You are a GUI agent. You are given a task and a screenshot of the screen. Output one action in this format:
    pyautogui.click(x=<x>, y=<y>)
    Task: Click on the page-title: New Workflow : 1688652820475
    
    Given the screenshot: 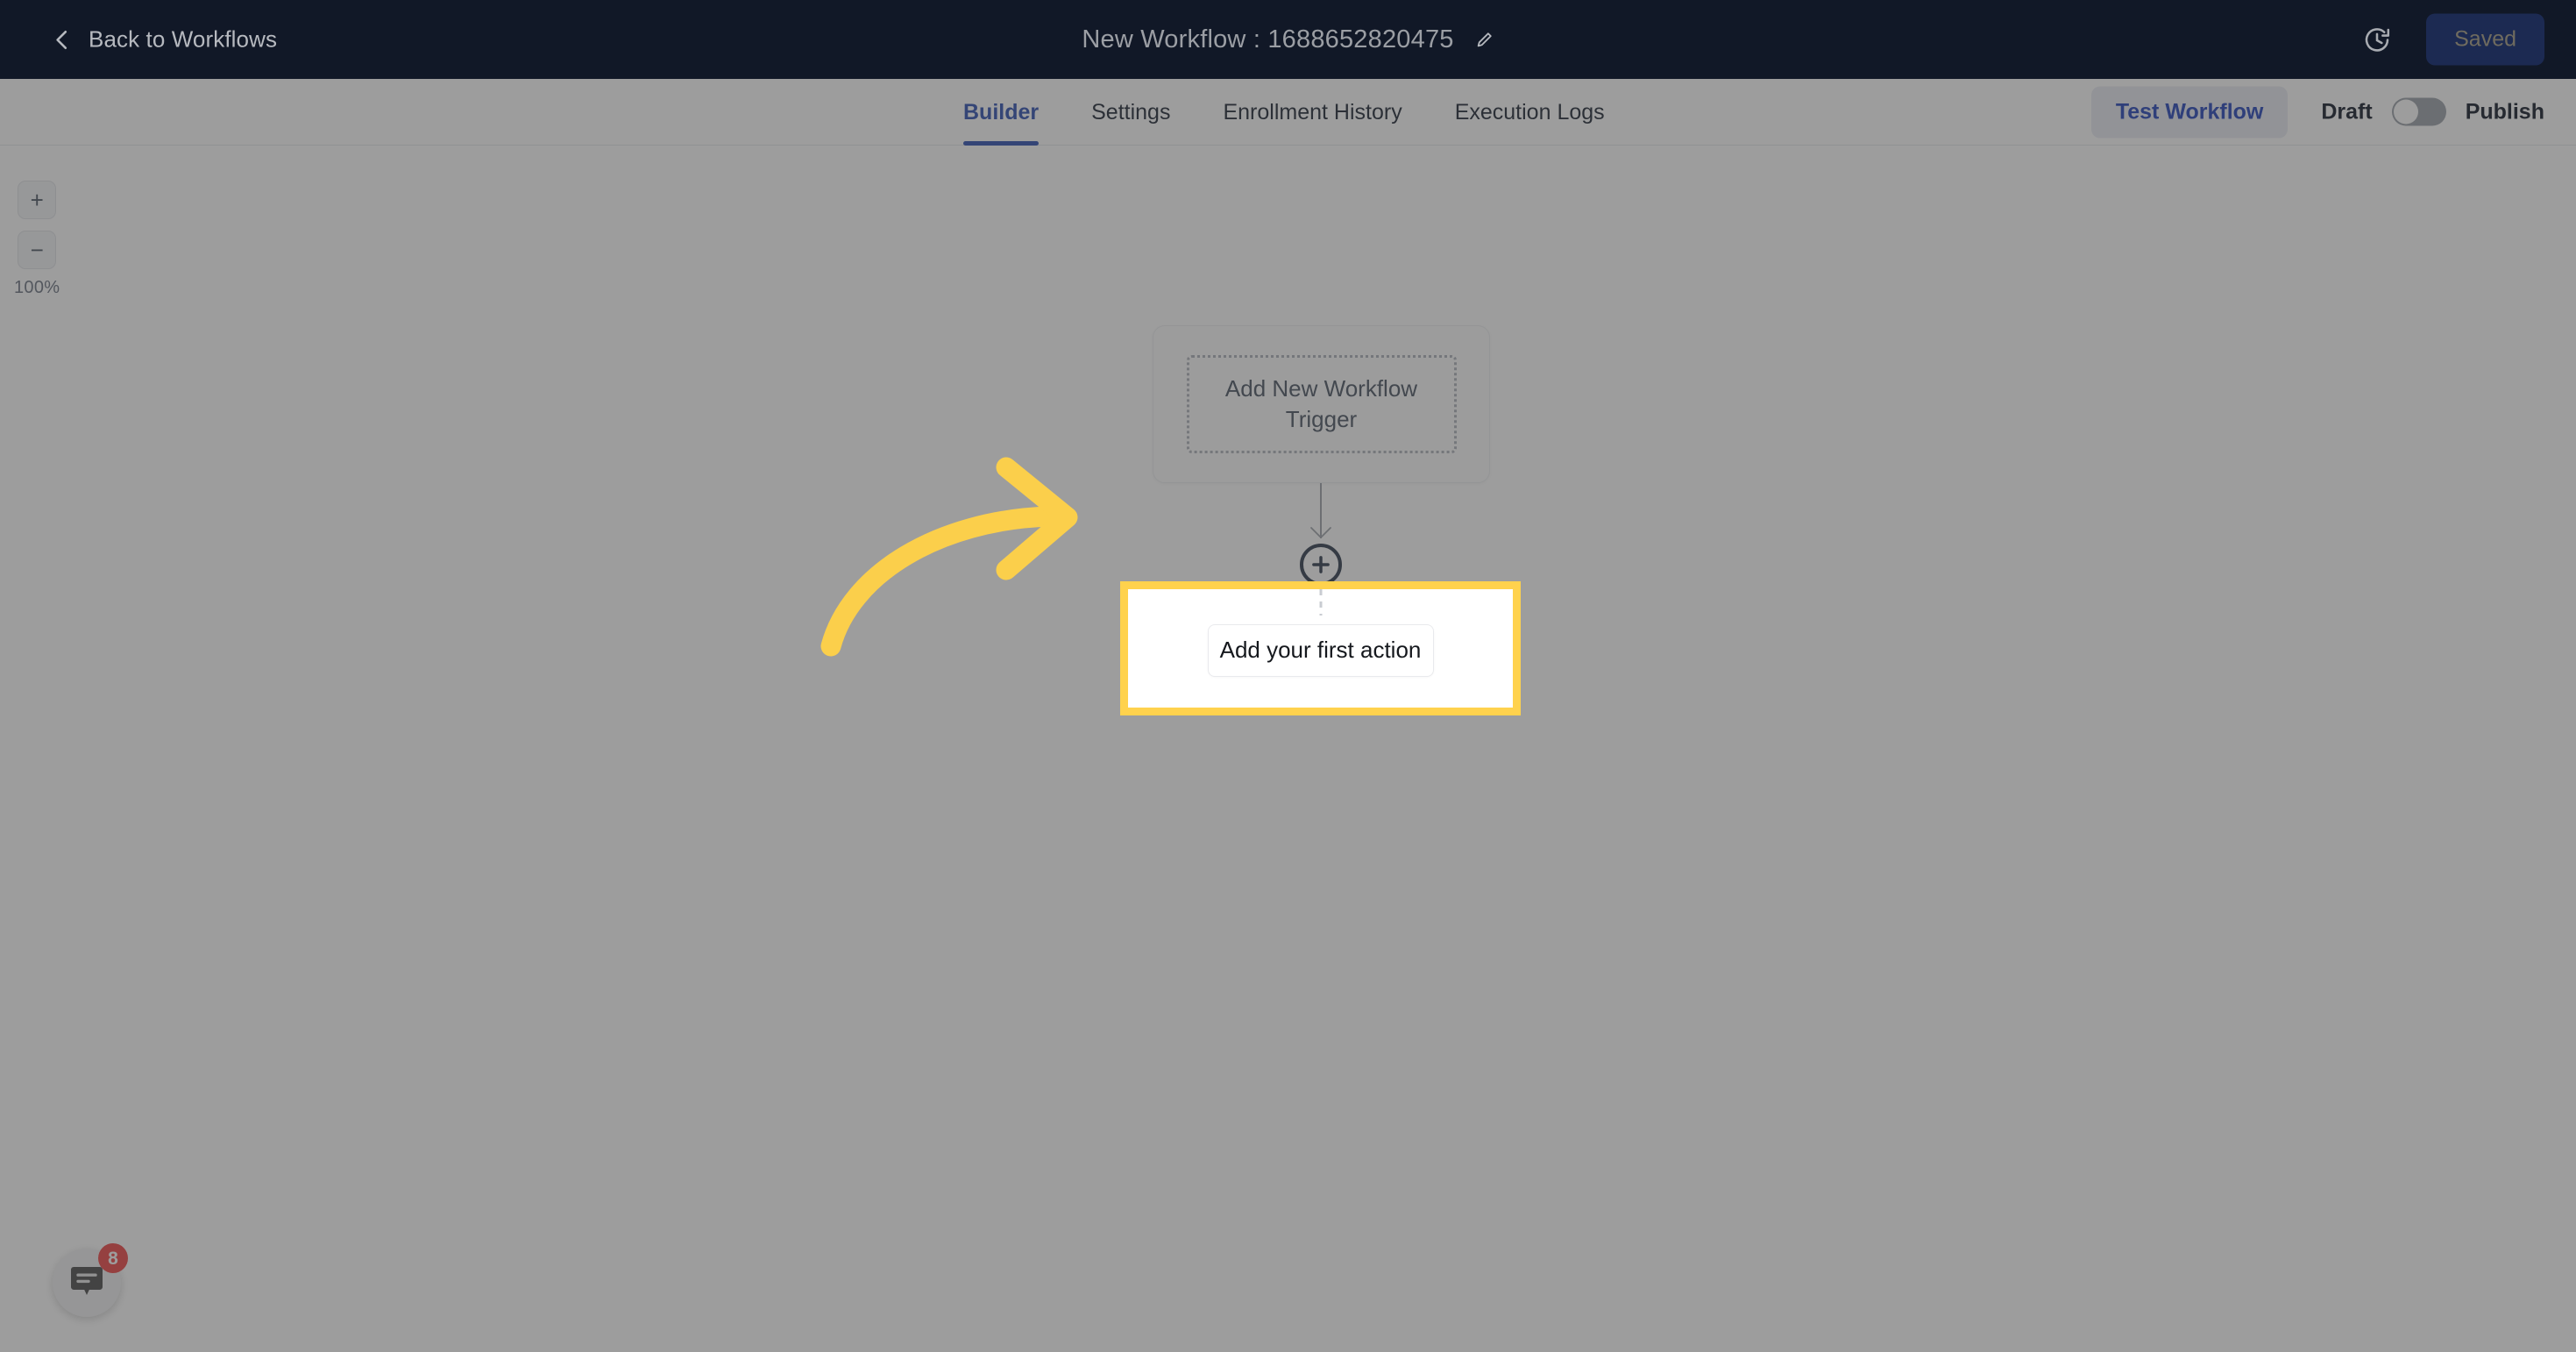 What is the action you would take?
    pyautogui.click(x=1268, y=39)
    